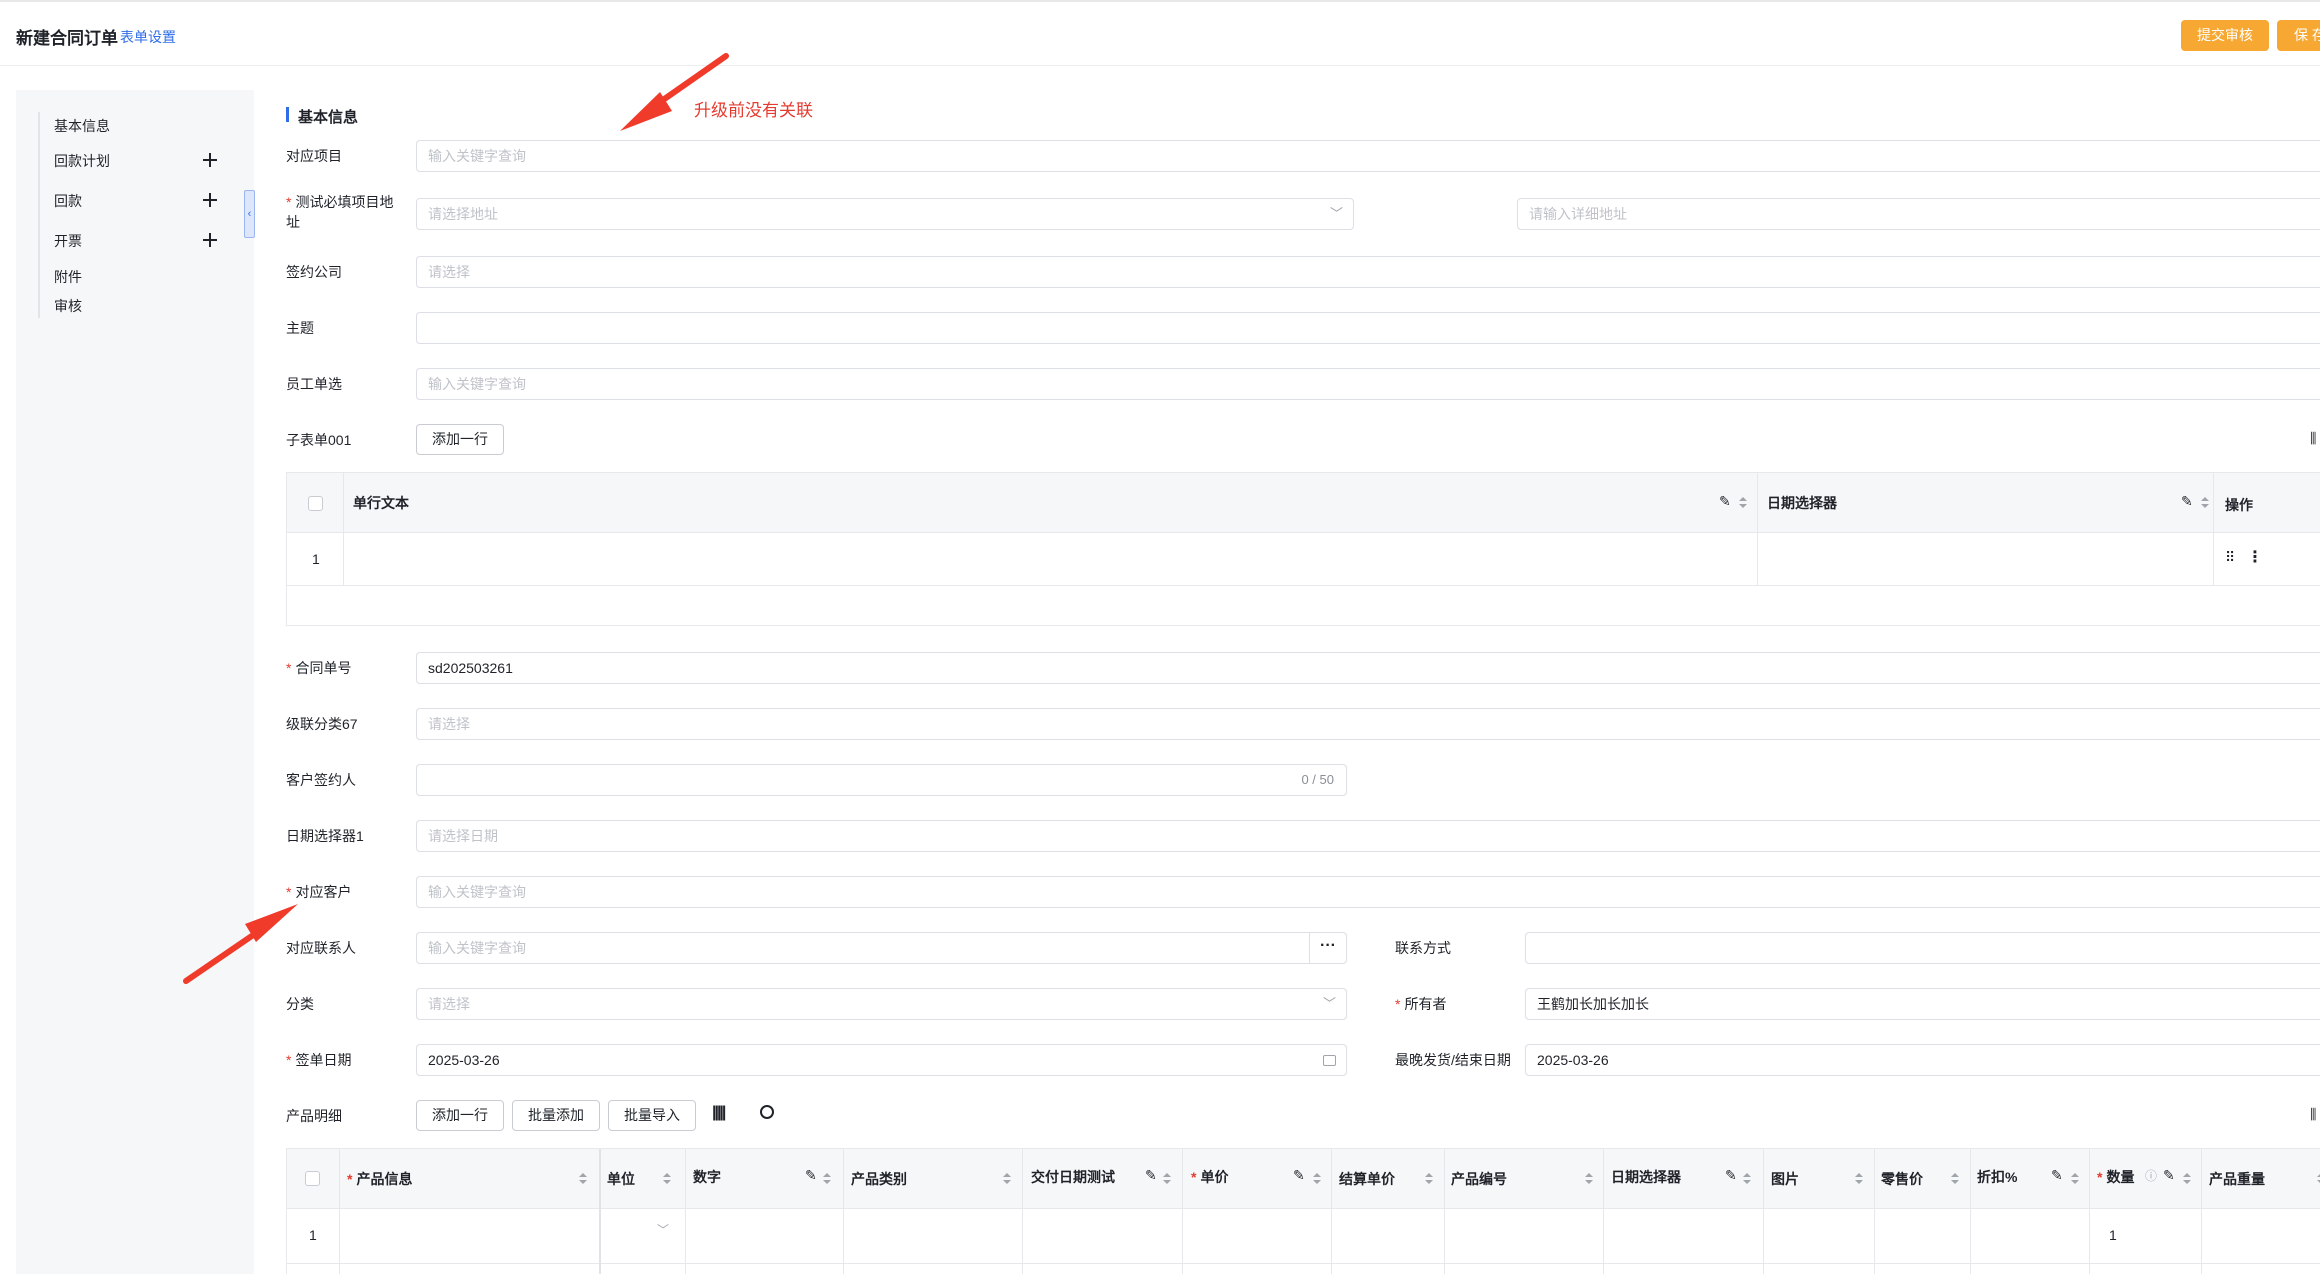  What do you see at coordinates (315, 503) in the screenshot?
I see `subform-select-all-checkbox` at bounding box center [315, 503].